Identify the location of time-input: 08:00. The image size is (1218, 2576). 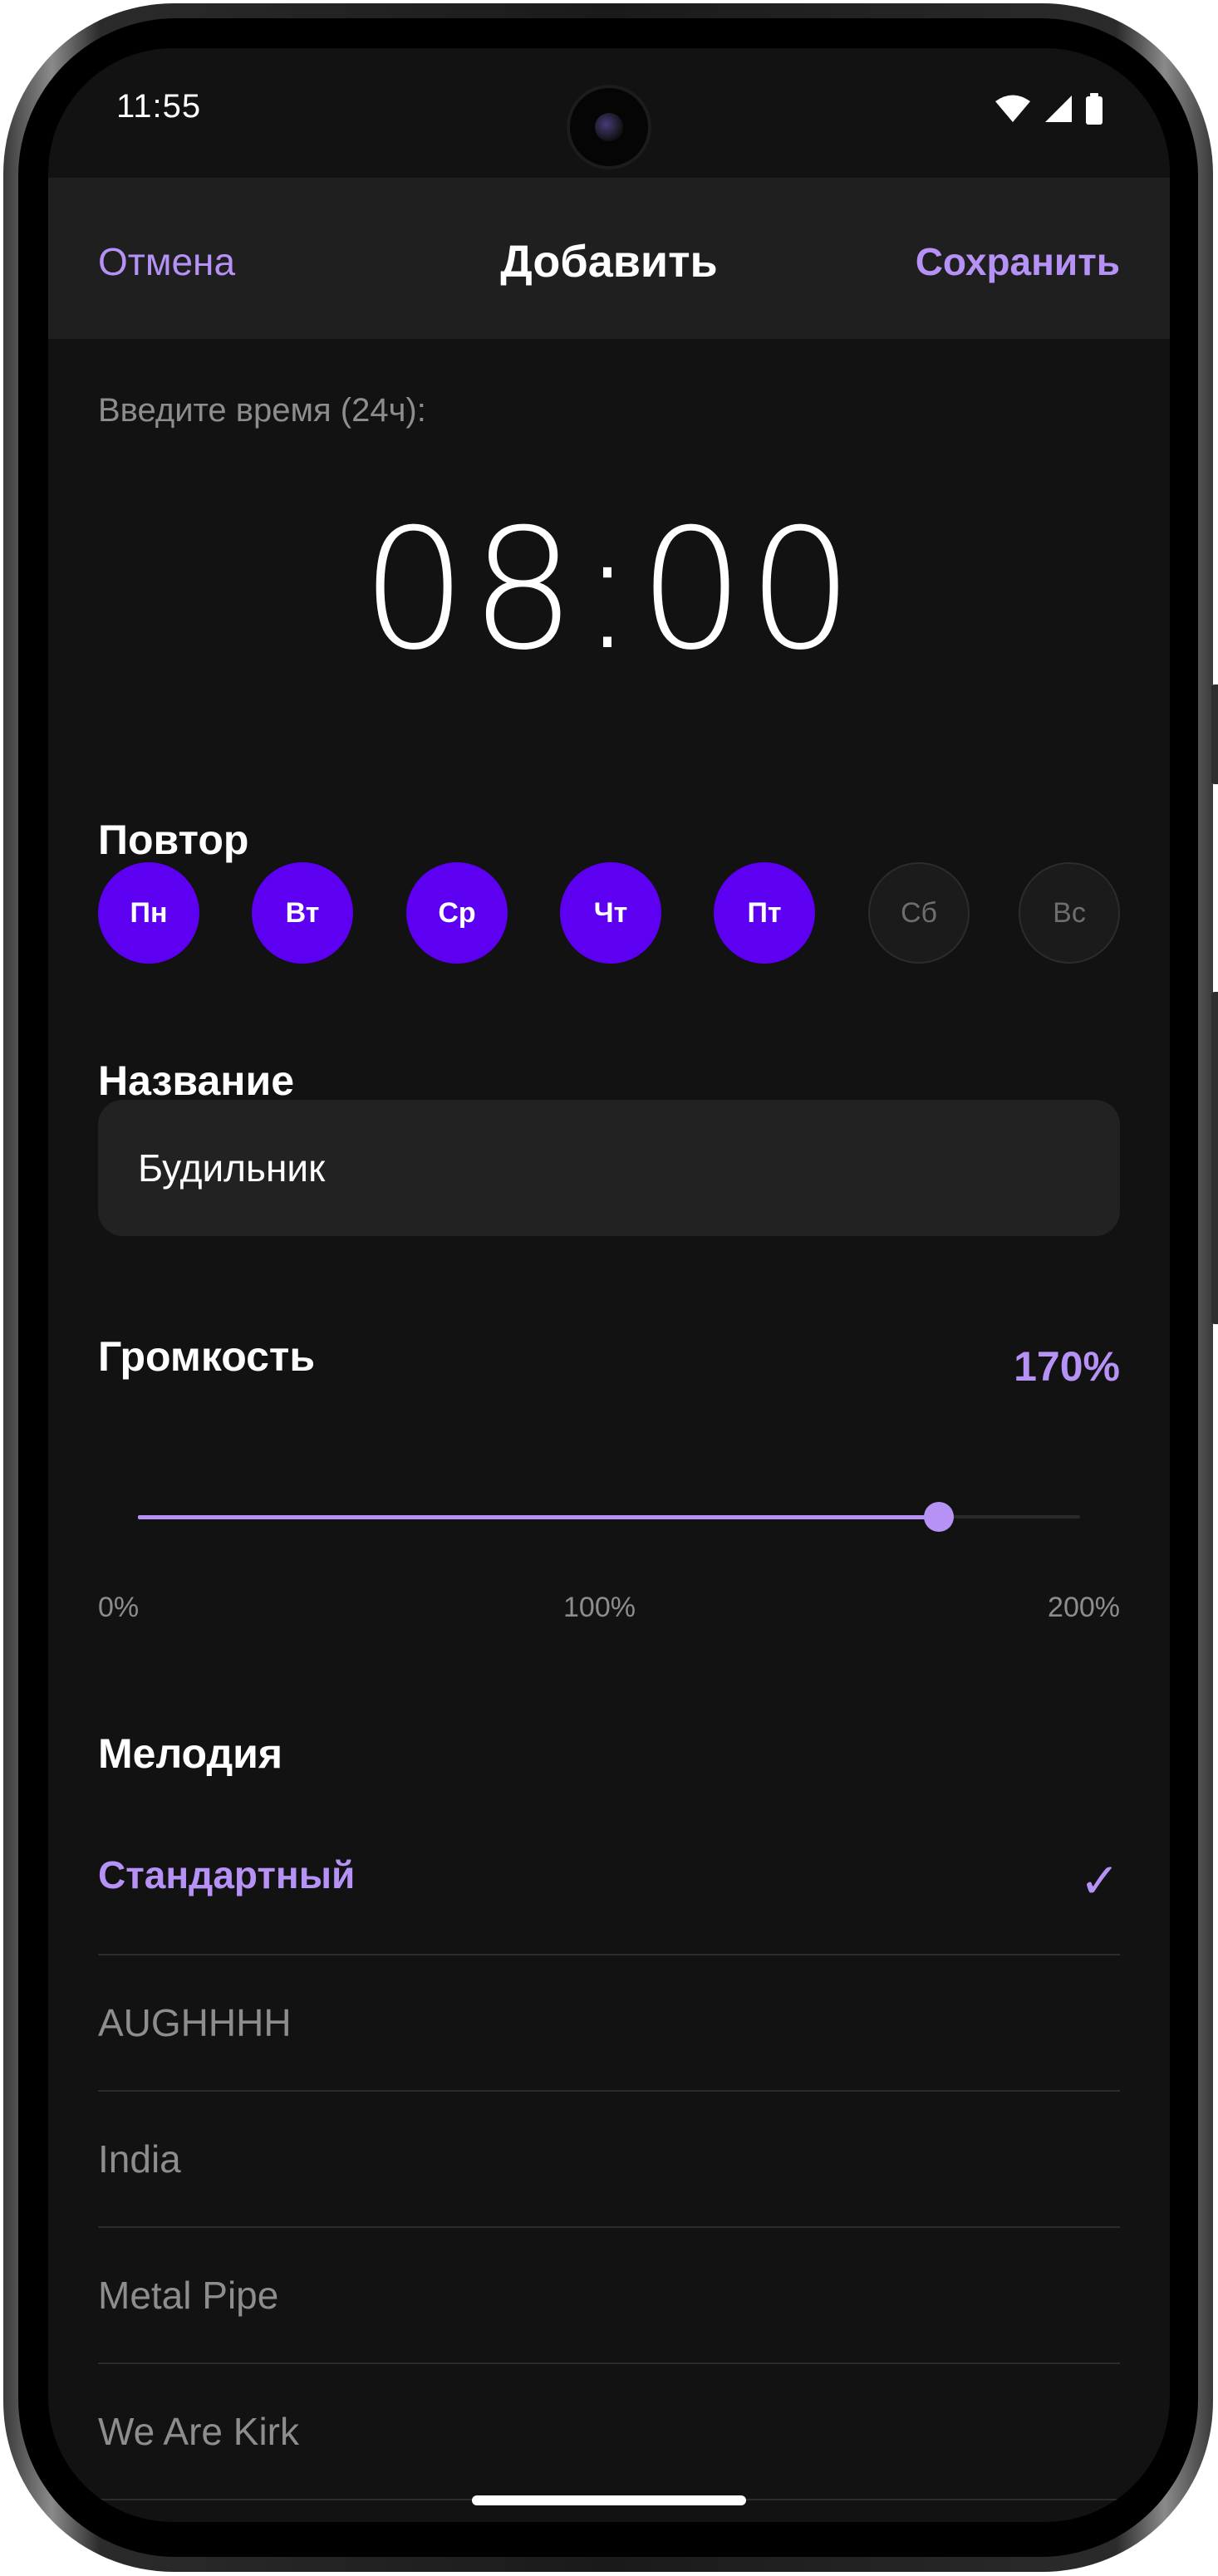
(609, 590).